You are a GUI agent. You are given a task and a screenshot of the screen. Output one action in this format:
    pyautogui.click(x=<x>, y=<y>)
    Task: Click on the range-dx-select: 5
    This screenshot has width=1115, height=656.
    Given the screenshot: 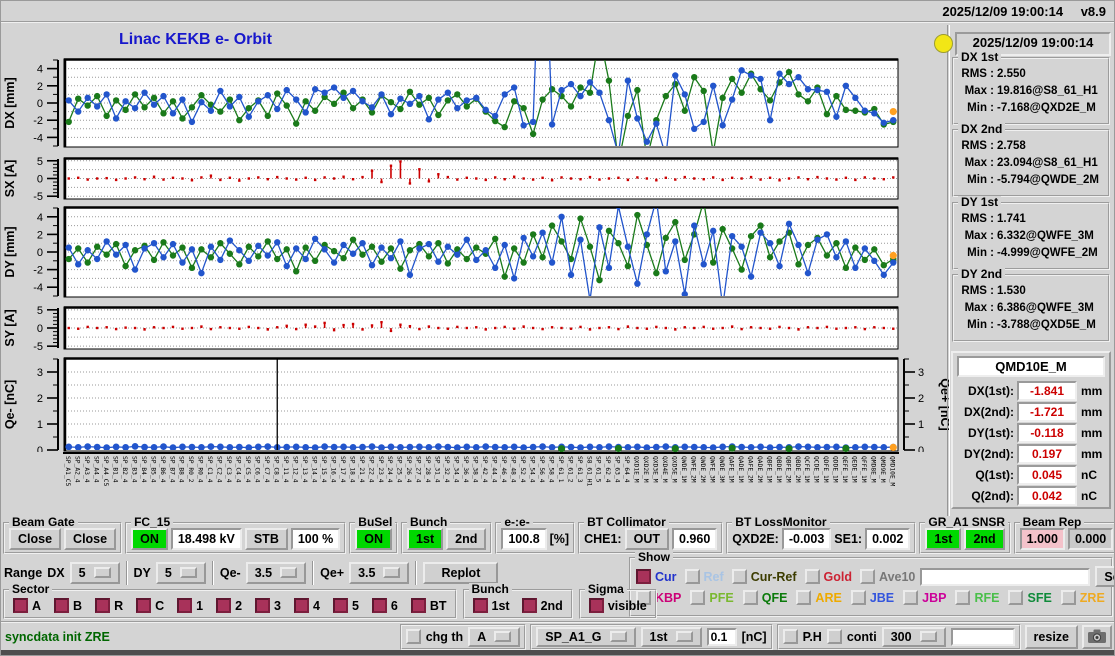 What is the action you would take?
    pyautogui.click(x=94, y=572)
    